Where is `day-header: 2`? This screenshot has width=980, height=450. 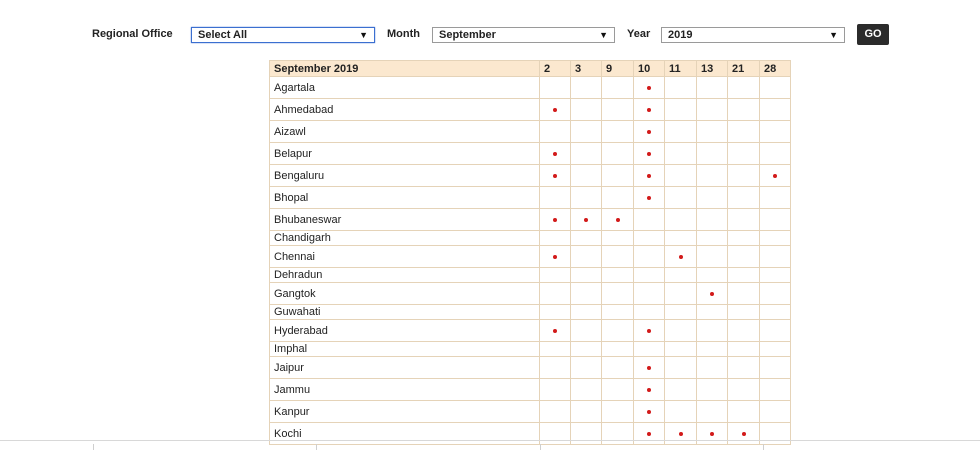
day-header: 2 is located at coordinates (555, 68).